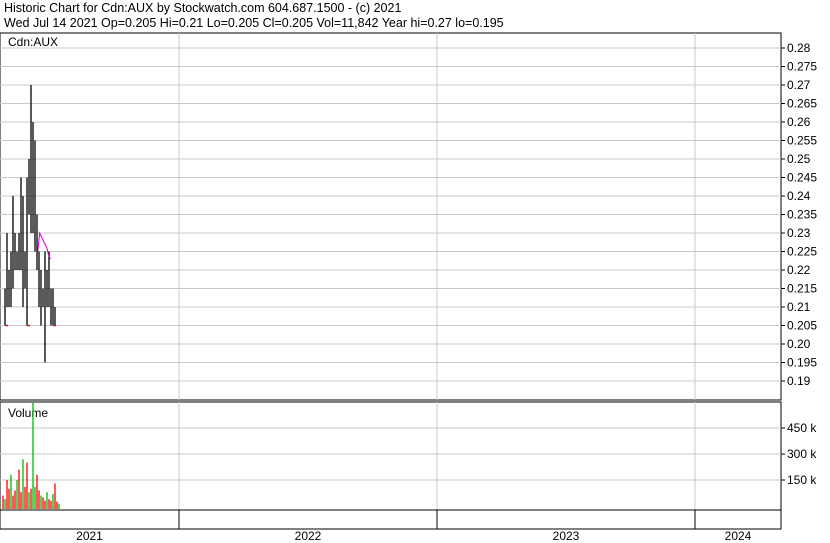  I want to click on price-panel-label: Cdn:AUX, so click(33, 42).